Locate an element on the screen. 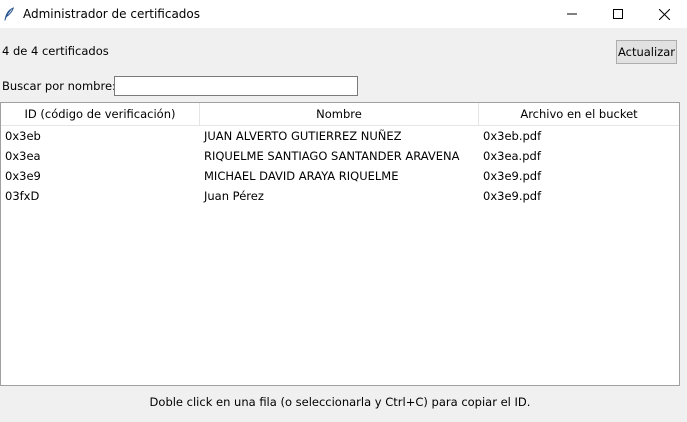 This screenshot has height=422, width=687. cell-name: RIQUELME SANTIAGO SANTANDER ARAVENA is located at coordinates (332, 156).